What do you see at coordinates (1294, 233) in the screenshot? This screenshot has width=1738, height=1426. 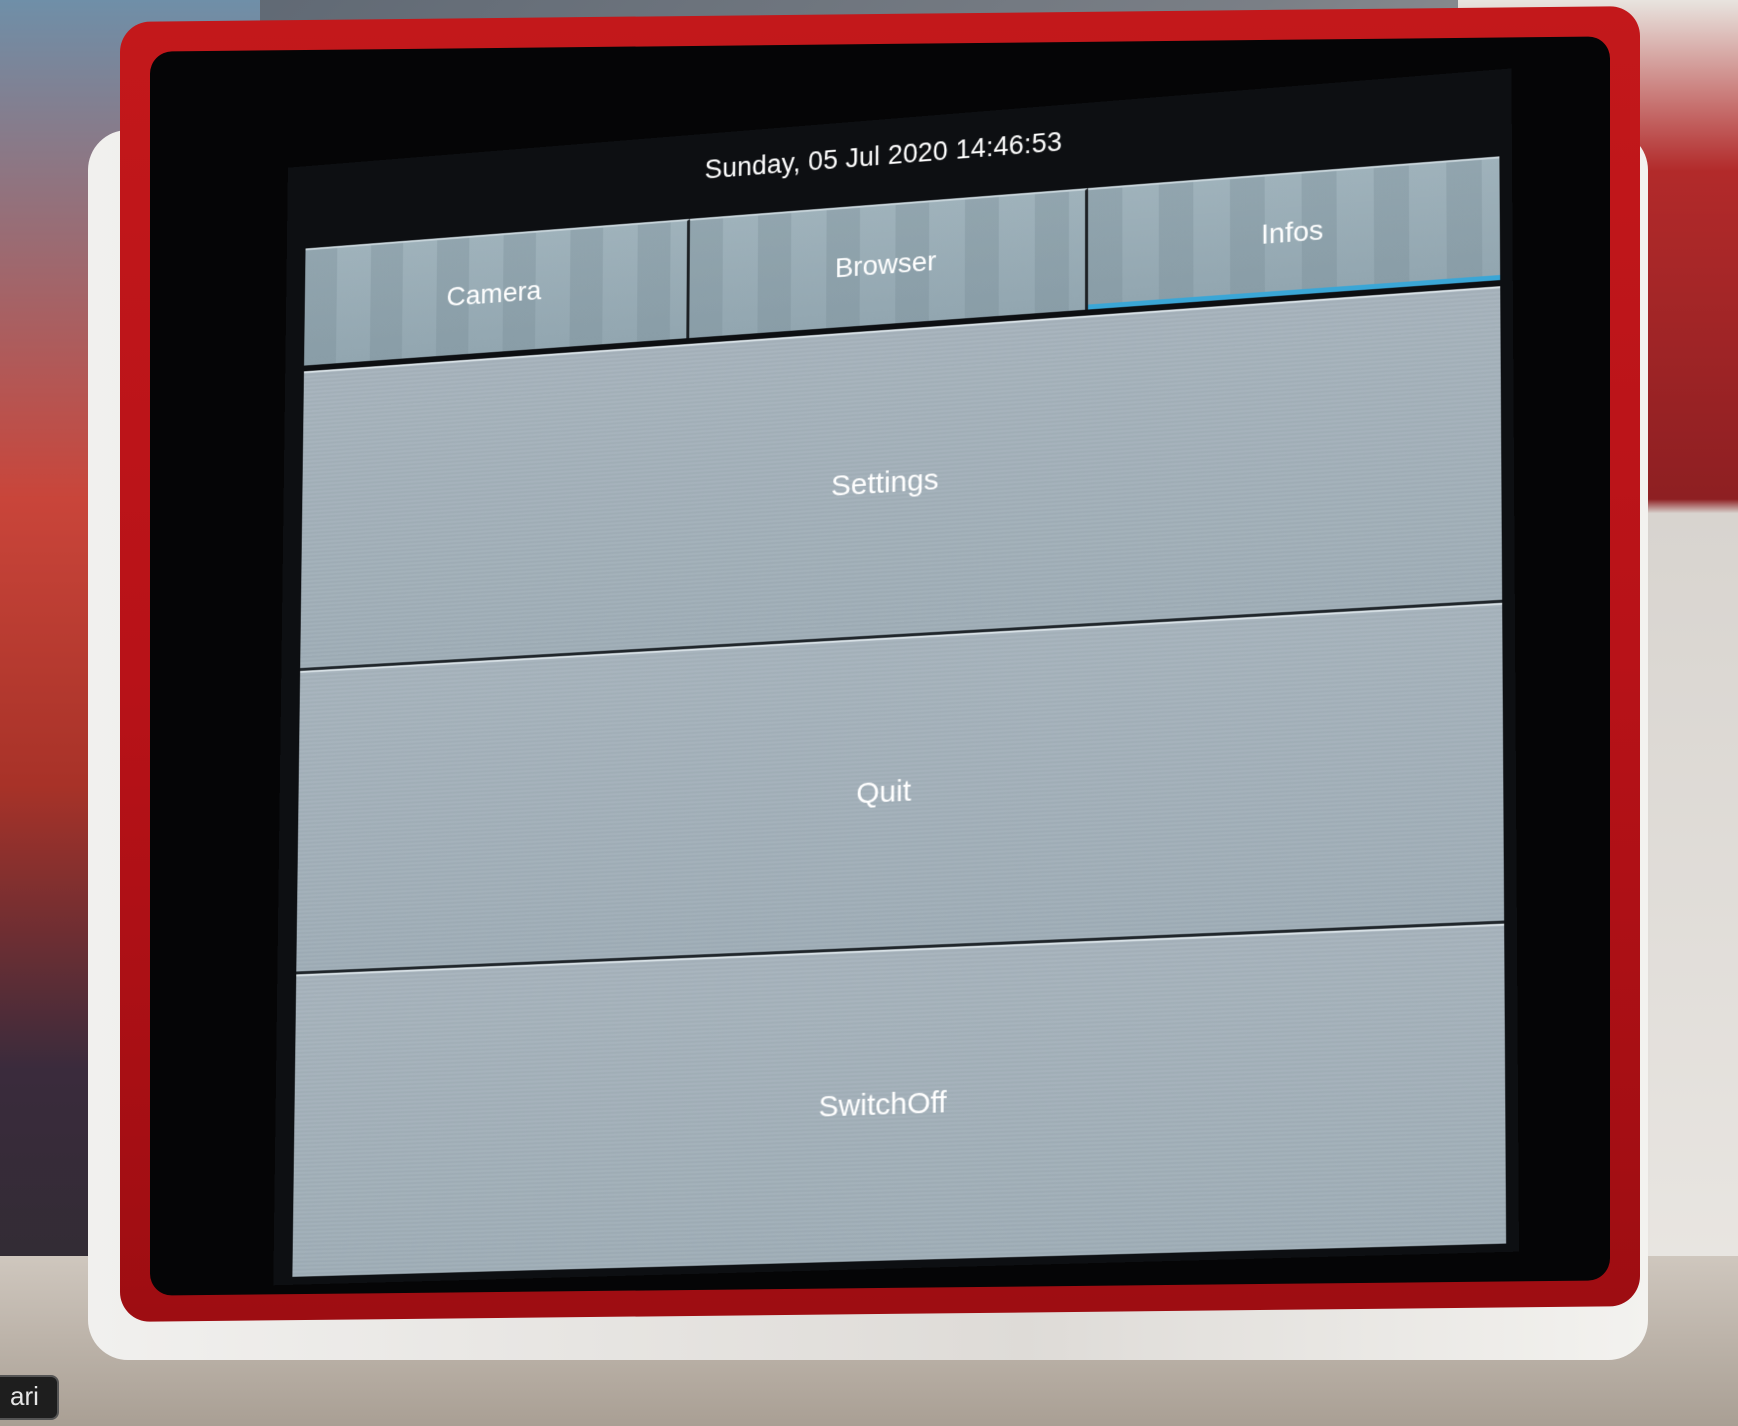 I see `tab-infos: Infos` at bounding box center [1294, 233].